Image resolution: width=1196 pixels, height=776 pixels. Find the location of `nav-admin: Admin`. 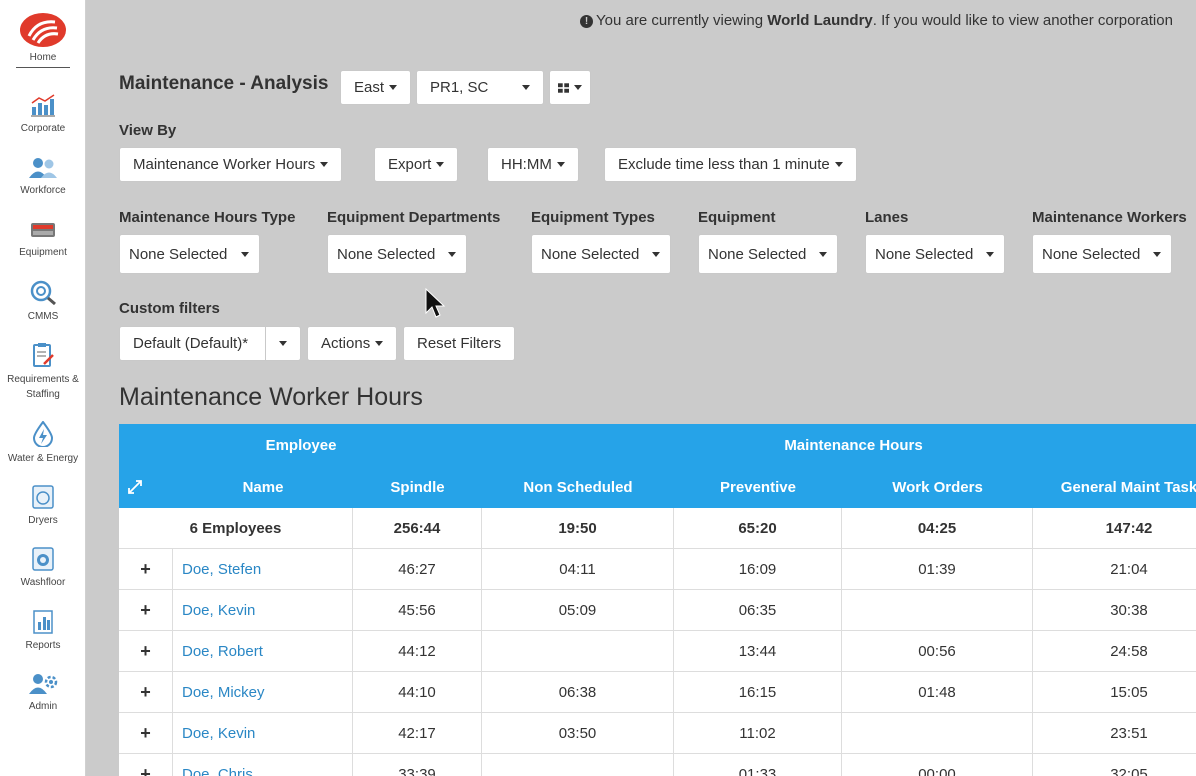

nav-admin: Admin is located at coordinates (43, 693).